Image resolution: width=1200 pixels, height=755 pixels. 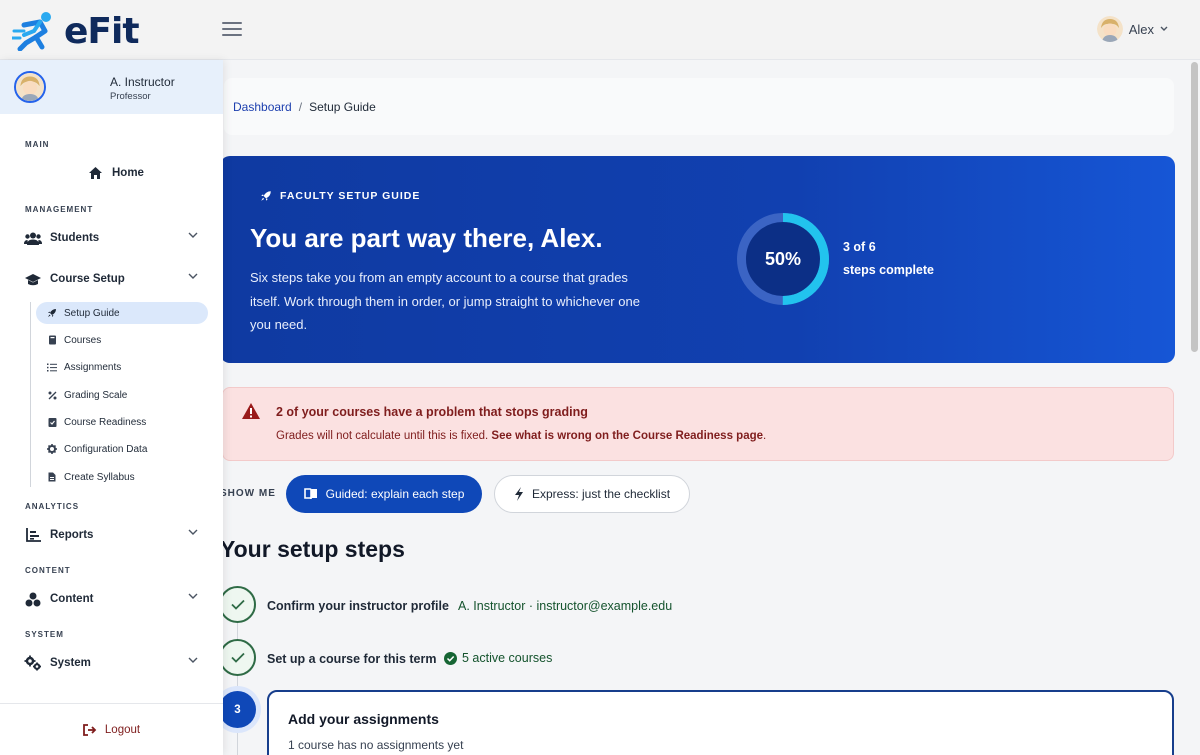 What do you see at coordinates (426, 238) in the screenshot?
I see `hero-title: You are part way there, Alex.` at bounding box center [426, 238].